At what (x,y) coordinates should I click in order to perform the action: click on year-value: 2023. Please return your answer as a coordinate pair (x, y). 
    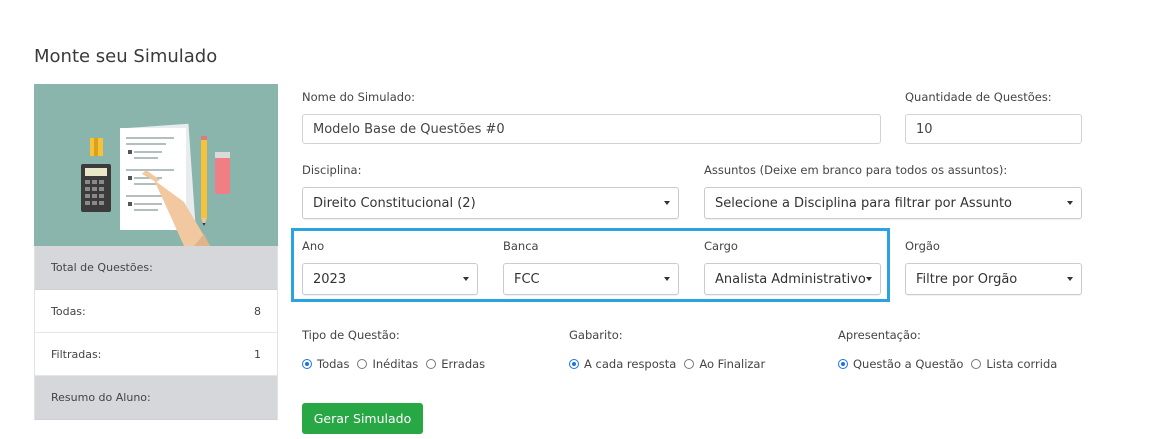
    Looking at the image, I should click on (330, 279).